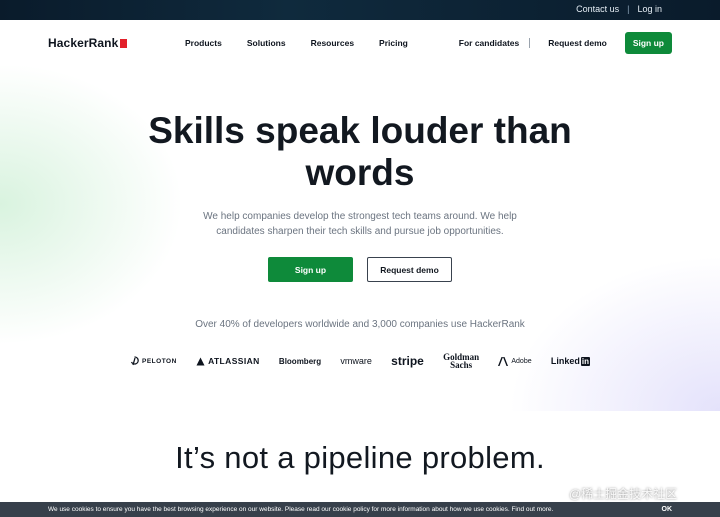 This screenshot has height=517, width=720. What do you see at coordinates (597, 9) in the screenshot?
I see `contact-us-link: Contact us` at bounding box center [597, 9].